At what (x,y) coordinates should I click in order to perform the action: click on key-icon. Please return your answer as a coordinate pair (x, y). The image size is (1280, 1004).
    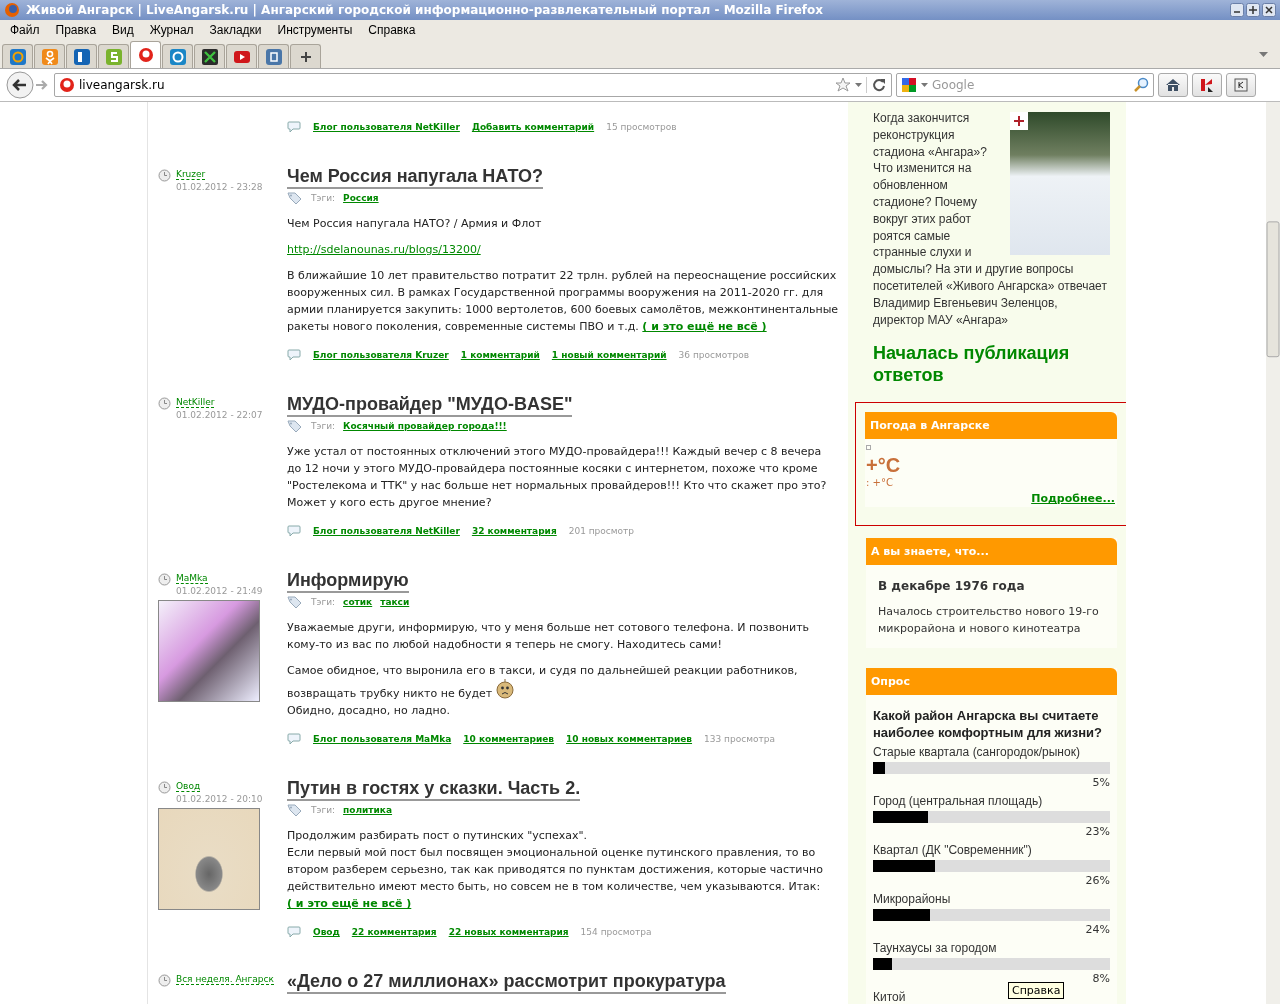
    Looking at the image, I should click on (1241, 85).